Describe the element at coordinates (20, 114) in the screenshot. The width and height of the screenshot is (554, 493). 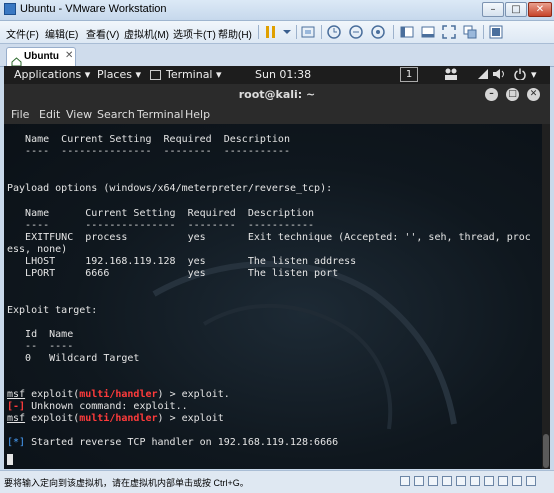
I see `menu-file: File` at that location.